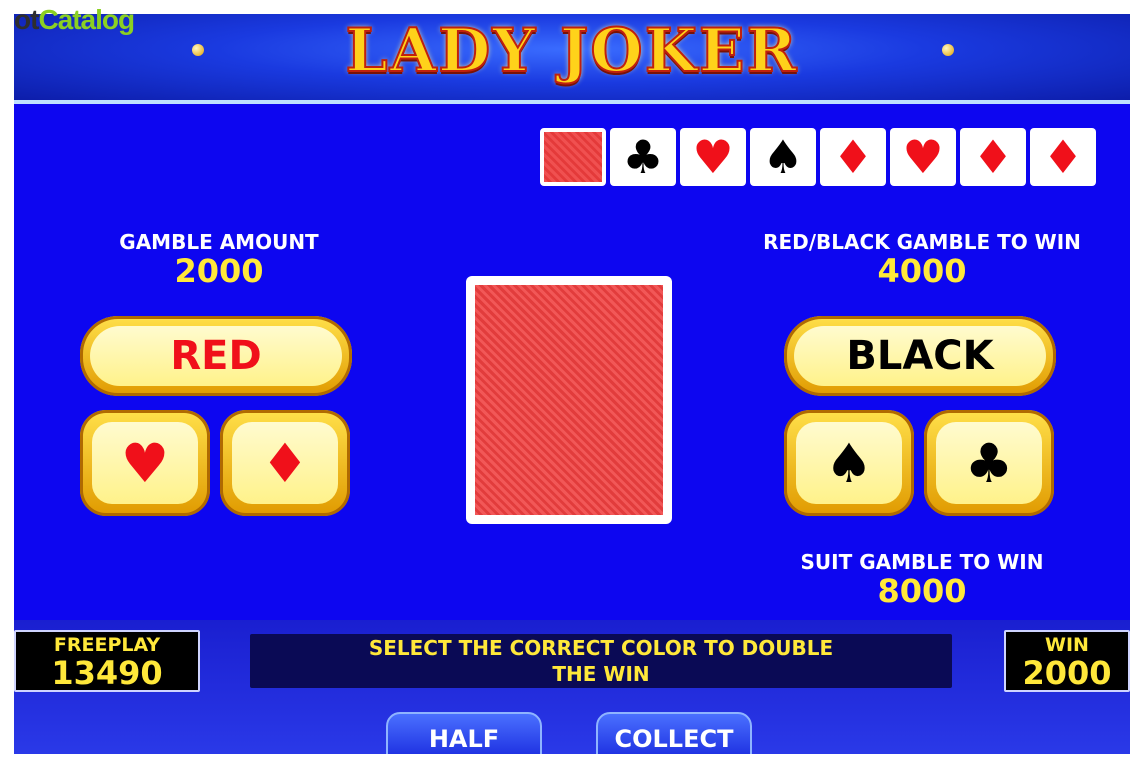  Describe the element at coordinates (26, 19) in the screenshot. I see `watermark-prefix: ot` at that location.